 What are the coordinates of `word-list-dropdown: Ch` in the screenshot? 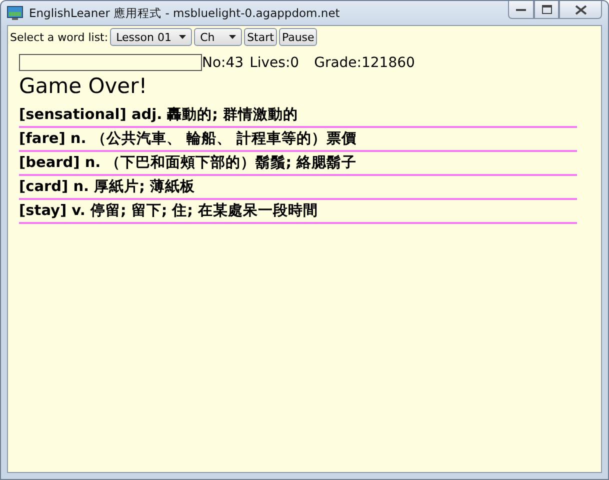 It's located at (218, 37).